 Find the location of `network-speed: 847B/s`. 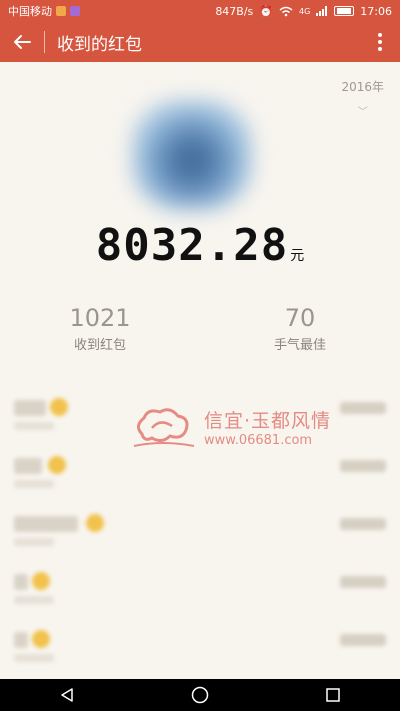

network-speed: 847B/s is located at coordinates (234, 11).